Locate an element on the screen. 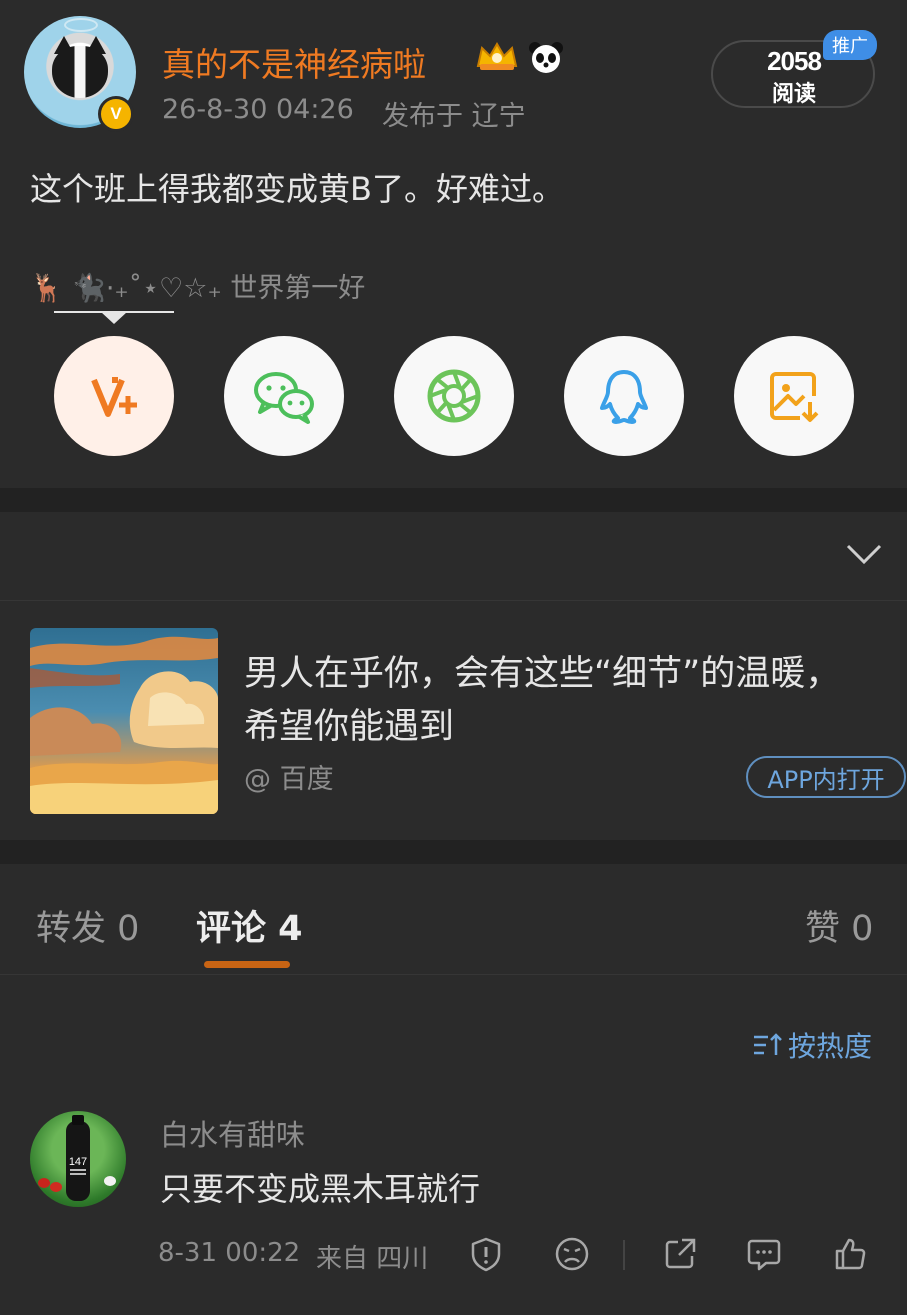 The height and width of the screenshot is (1315, 907). moments-icon is located at coordinates (454, 396).